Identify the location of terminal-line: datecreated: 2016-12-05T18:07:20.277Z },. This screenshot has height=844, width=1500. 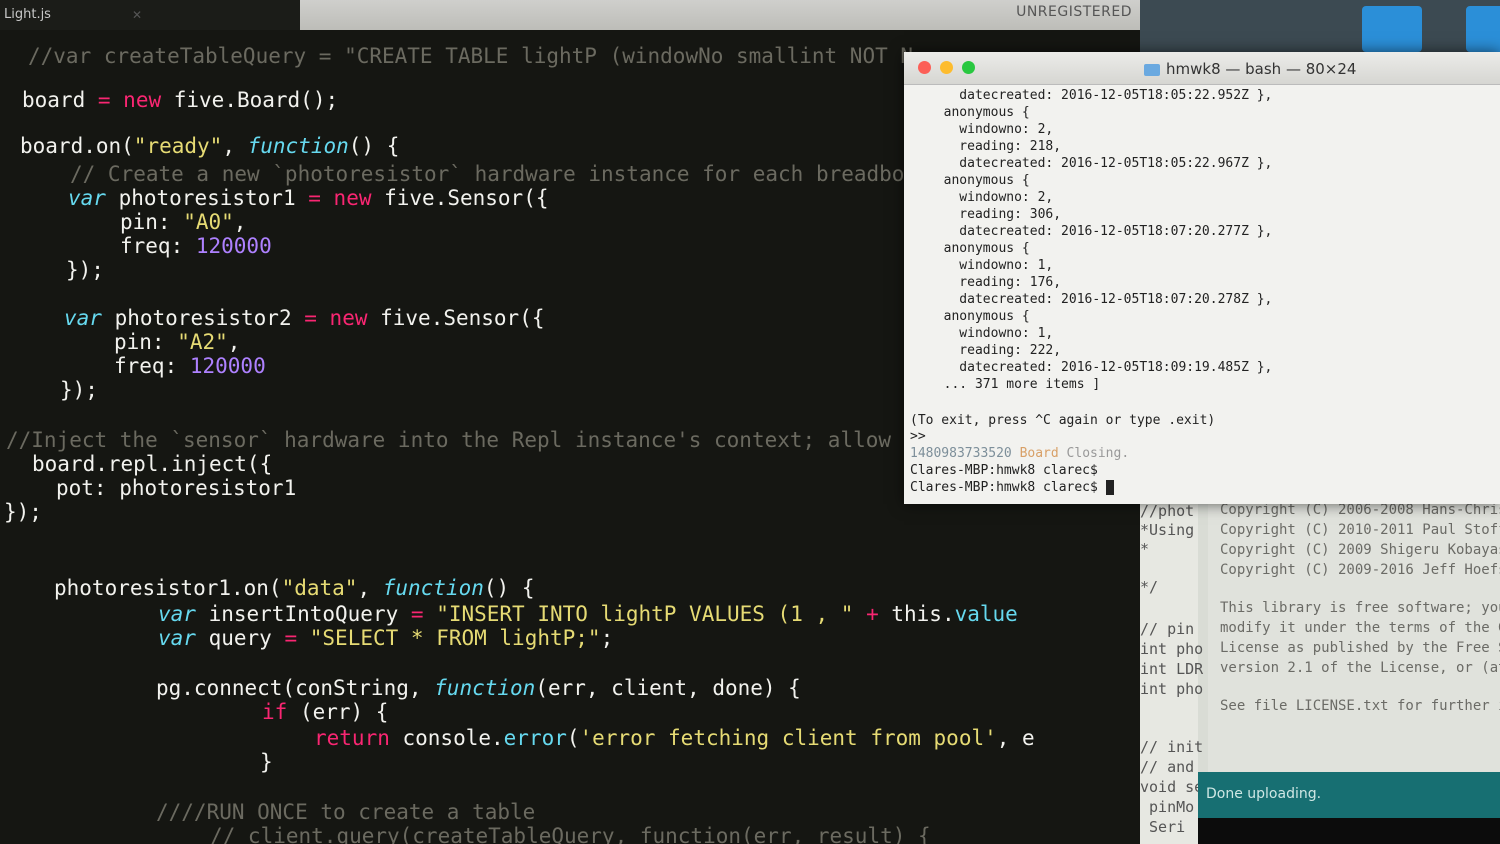
(1100, 231).